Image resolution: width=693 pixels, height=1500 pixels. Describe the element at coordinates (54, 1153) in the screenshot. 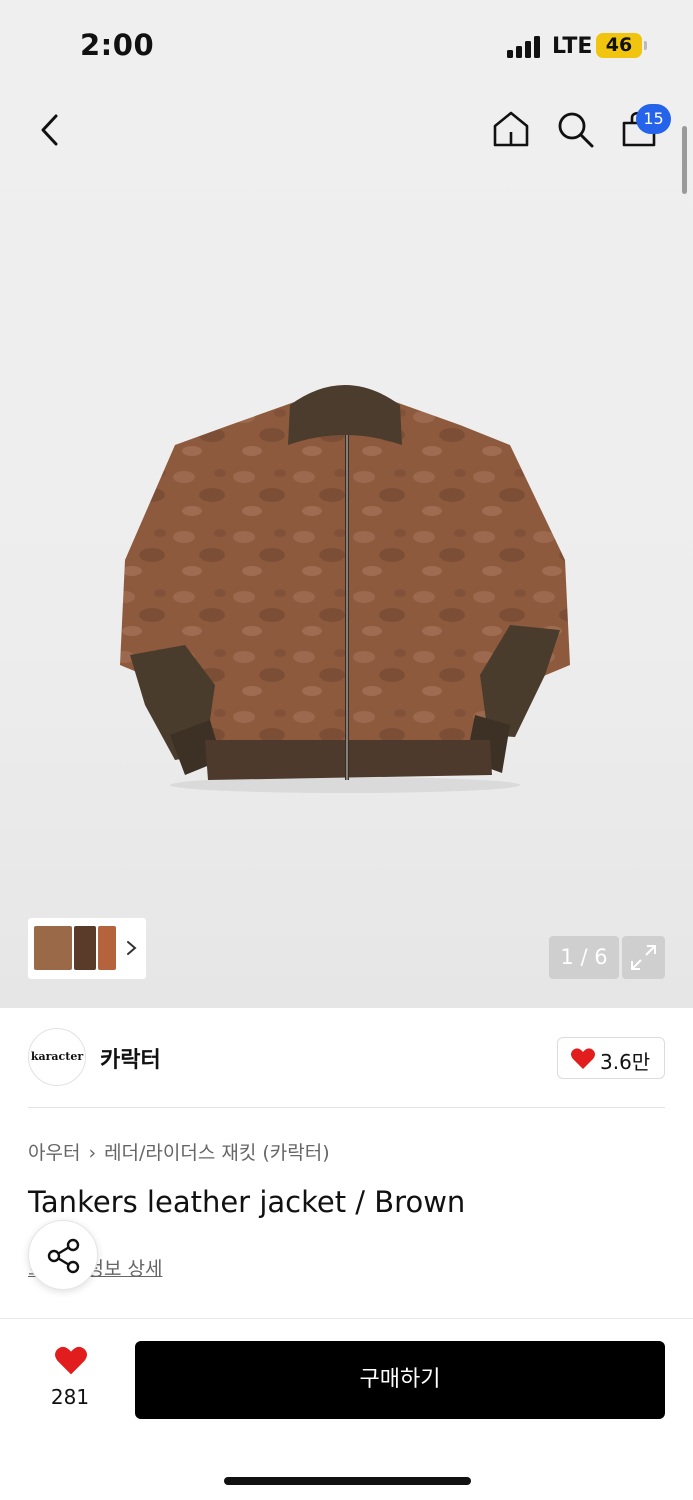

I see `breadcrumb-item: 아우터` at that location.